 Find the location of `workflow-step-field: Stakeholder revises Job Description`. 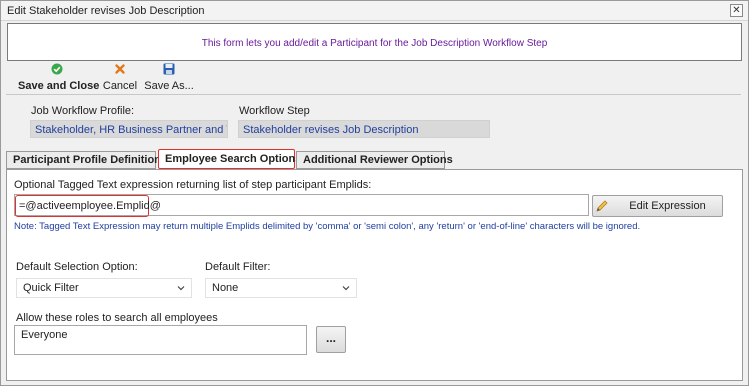

workflow-step-field: Stakeholder revises Job Description is located at coordinates (364, 129).